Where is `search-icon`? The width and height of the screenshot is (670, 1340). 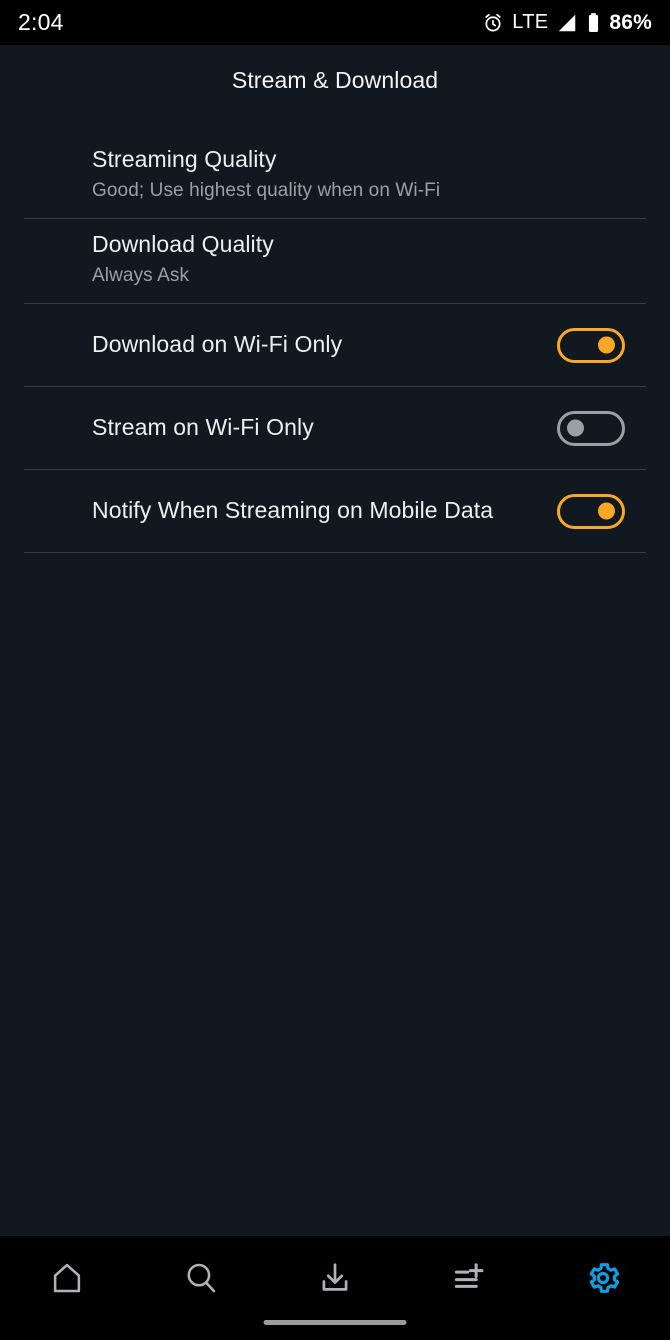 search-icon is located at coordinates (201, 1278).